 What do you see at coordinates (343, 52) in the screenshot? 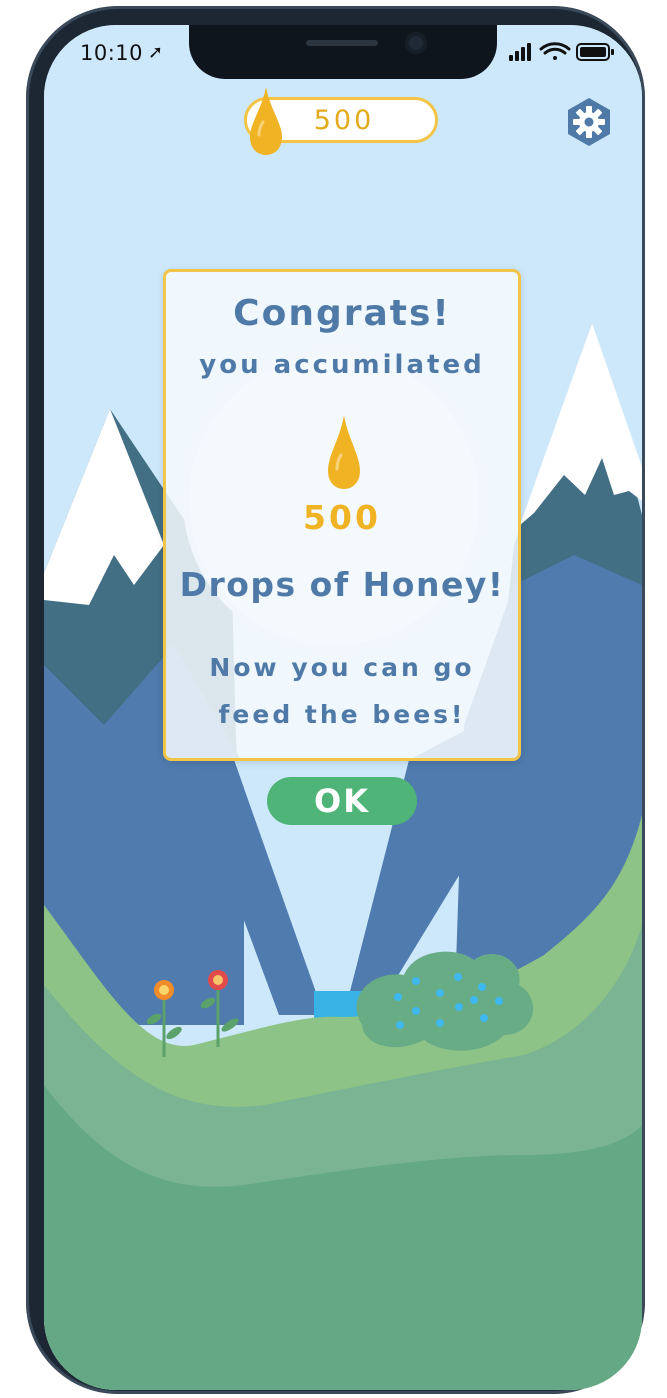
I see `device-notch` at bounding box center [343, 52].